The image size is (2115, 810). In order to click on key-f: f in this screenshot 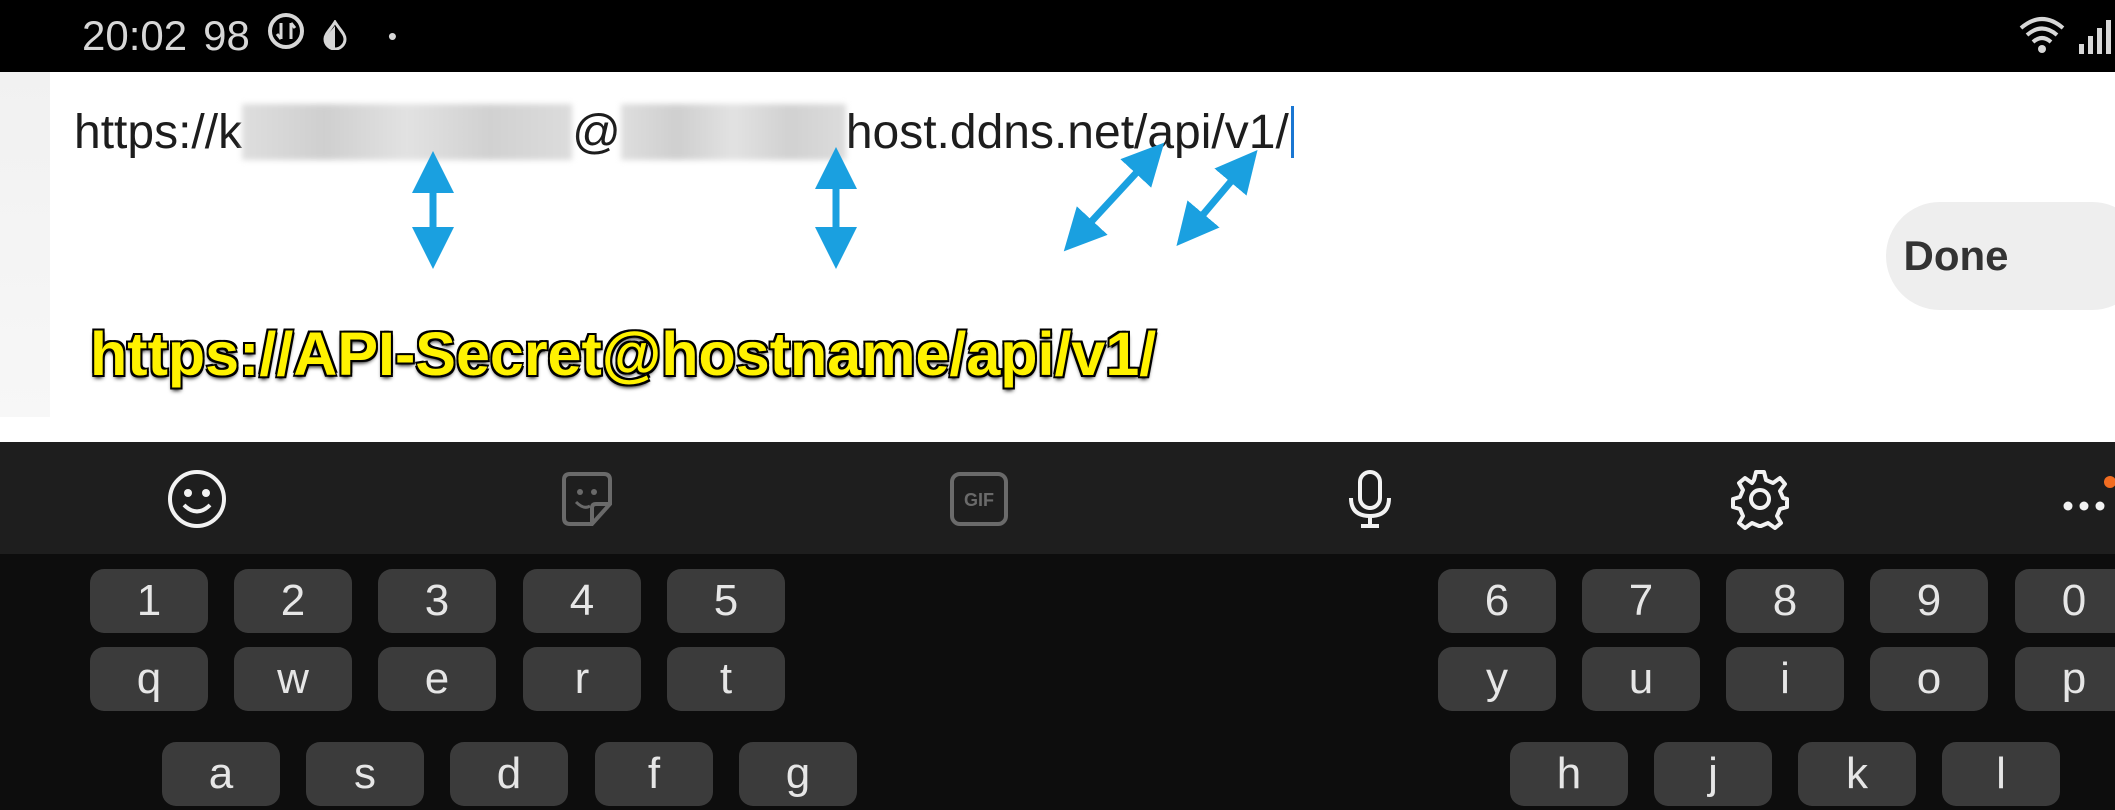, I will do `click(654, 774)`.